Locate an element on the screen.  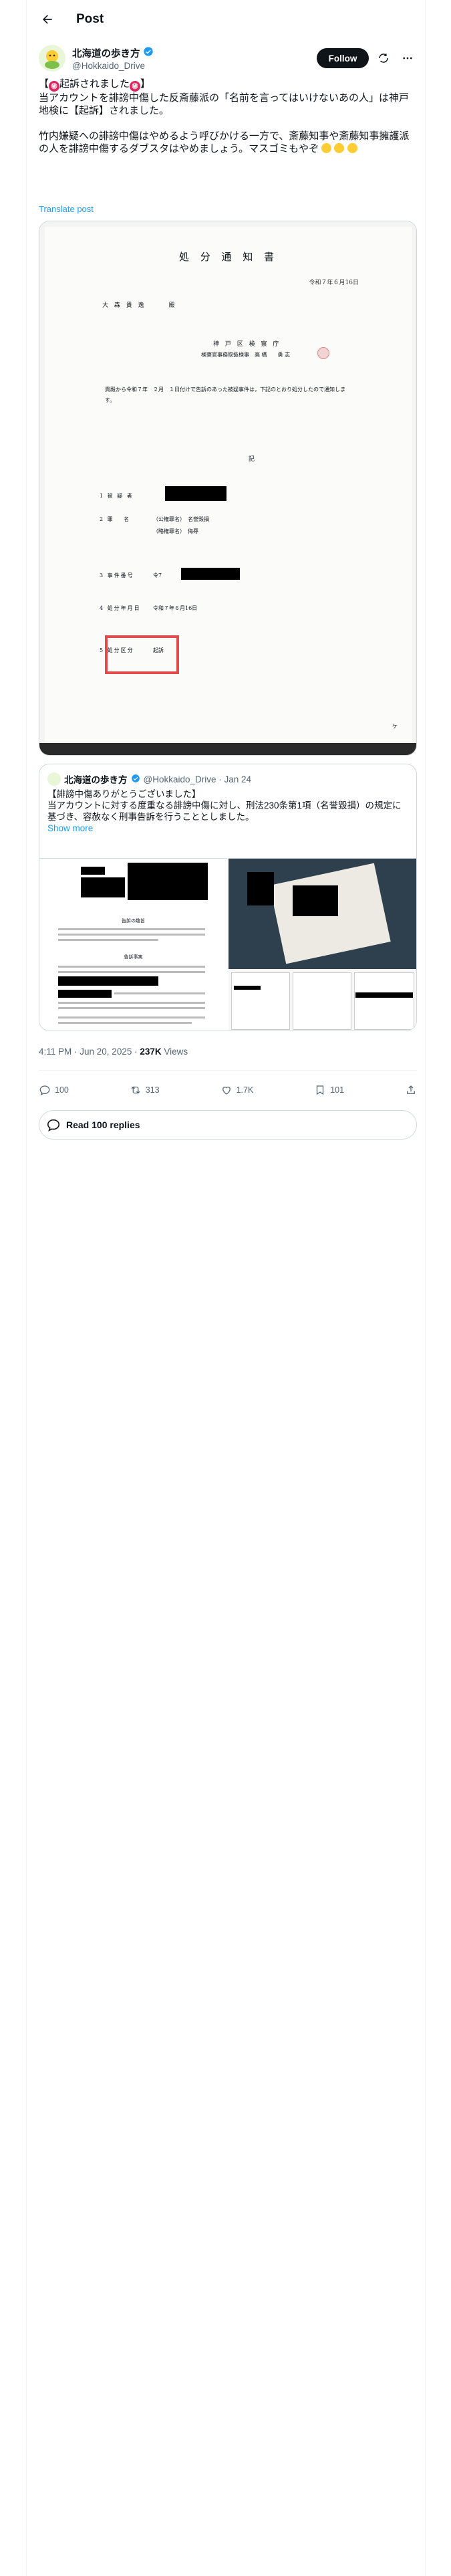
back-arrow-icon is located at coordinates (47, 19).